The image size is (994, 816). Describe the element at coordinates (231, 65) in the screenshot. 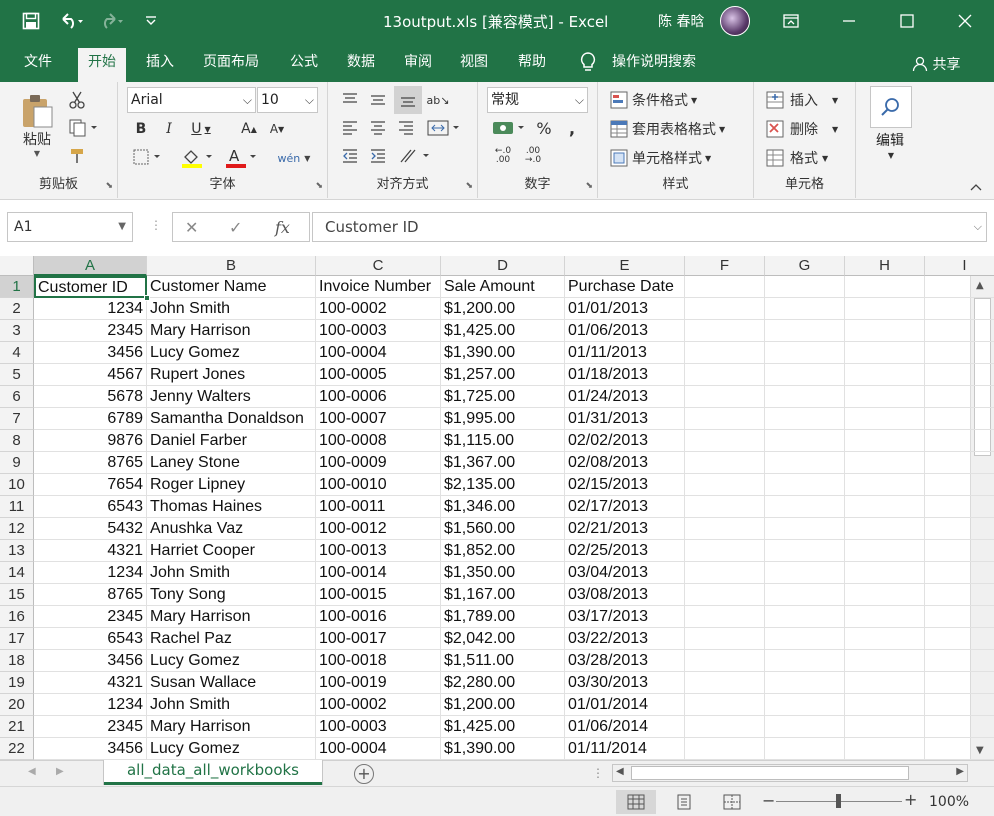

I see `tab-page-layout: 页面布局` at that location.